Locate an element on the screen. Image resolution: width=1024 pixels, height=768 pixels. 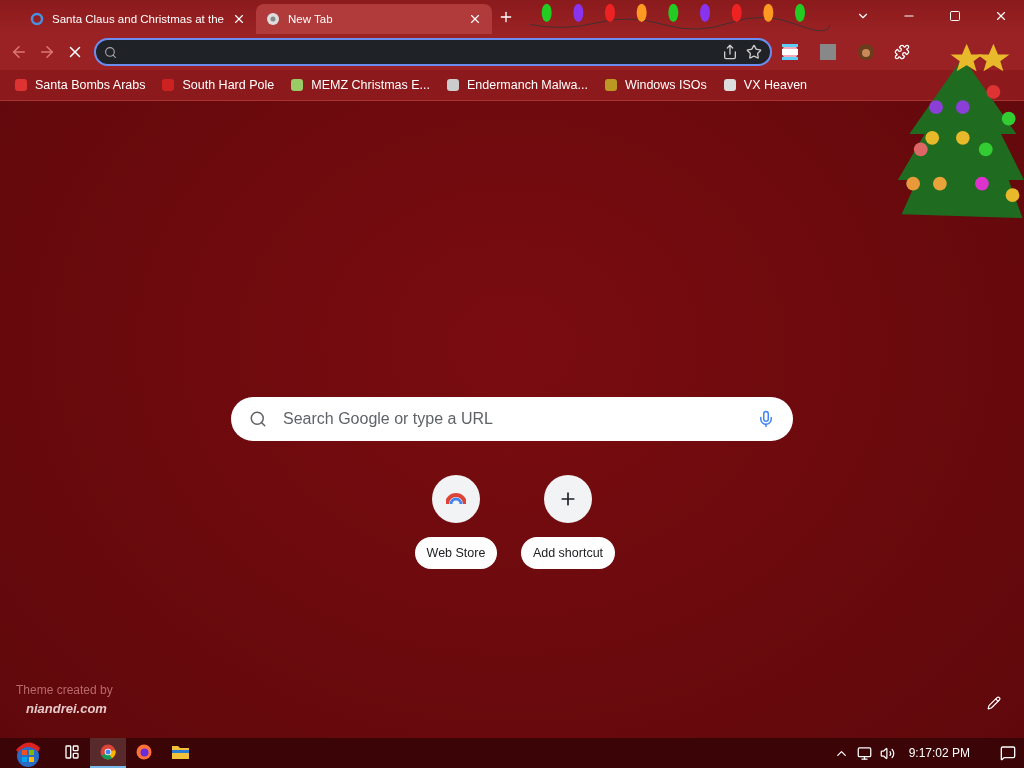
forward-icon is located at coordinates (47, 52).